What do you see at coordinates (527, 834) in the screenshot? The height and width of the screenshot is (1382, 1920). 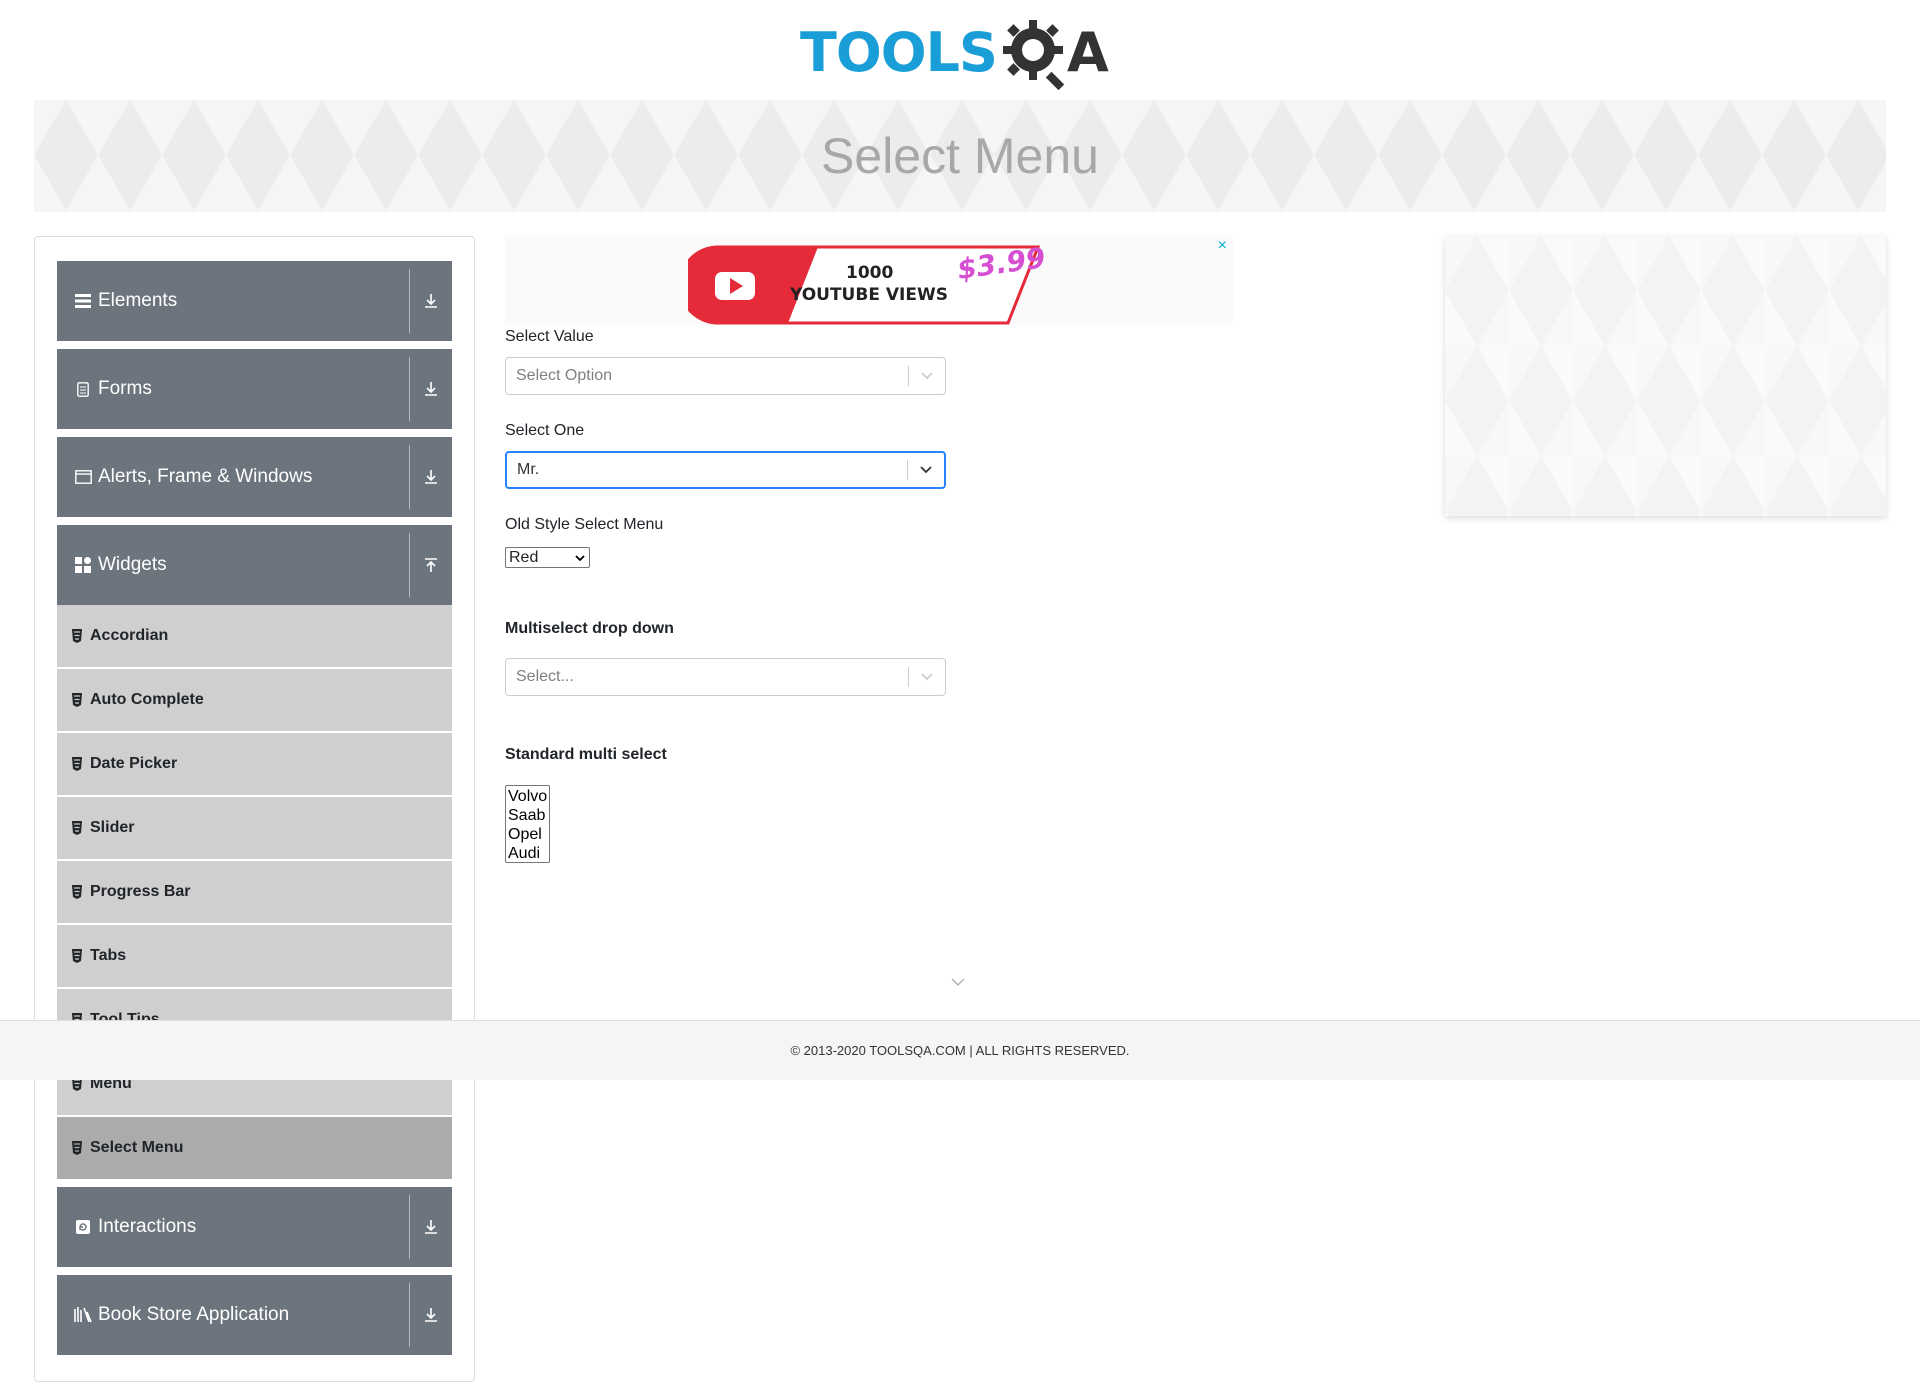 I see `multi-select-option: Opel` at bounding box center [527, 834].